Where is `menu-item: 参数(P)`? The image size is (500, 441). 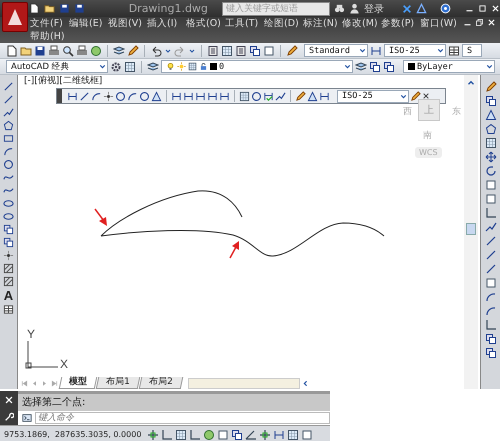 menu-item: 参数(P) is located at coordinates (400, 23).